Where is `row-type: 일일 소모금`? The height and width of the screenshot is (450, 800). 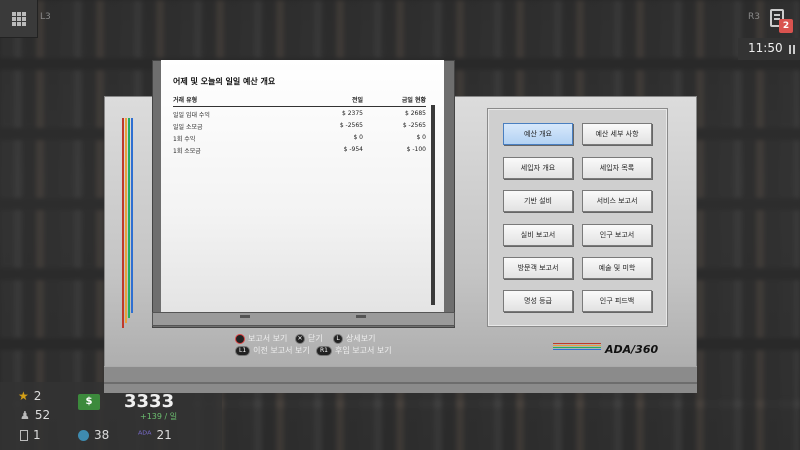 row-type: 일일 소모금 is located at coordinates (188, 127).